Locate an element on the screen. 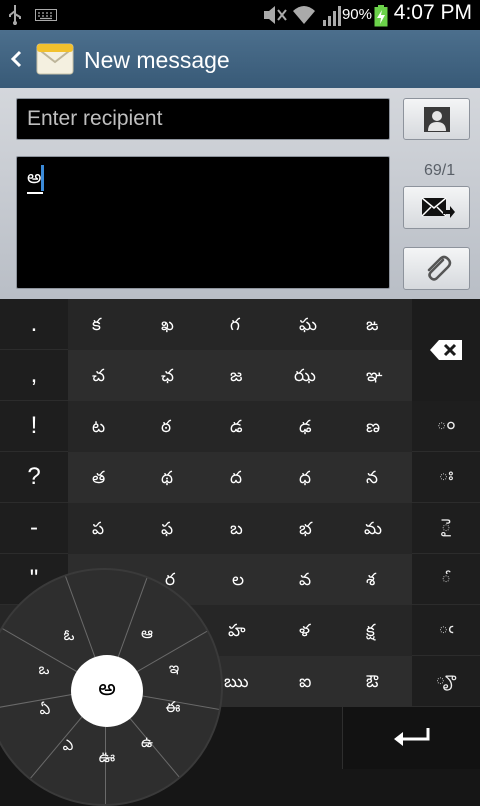  recipient-field is located at coordinates (203, 119).